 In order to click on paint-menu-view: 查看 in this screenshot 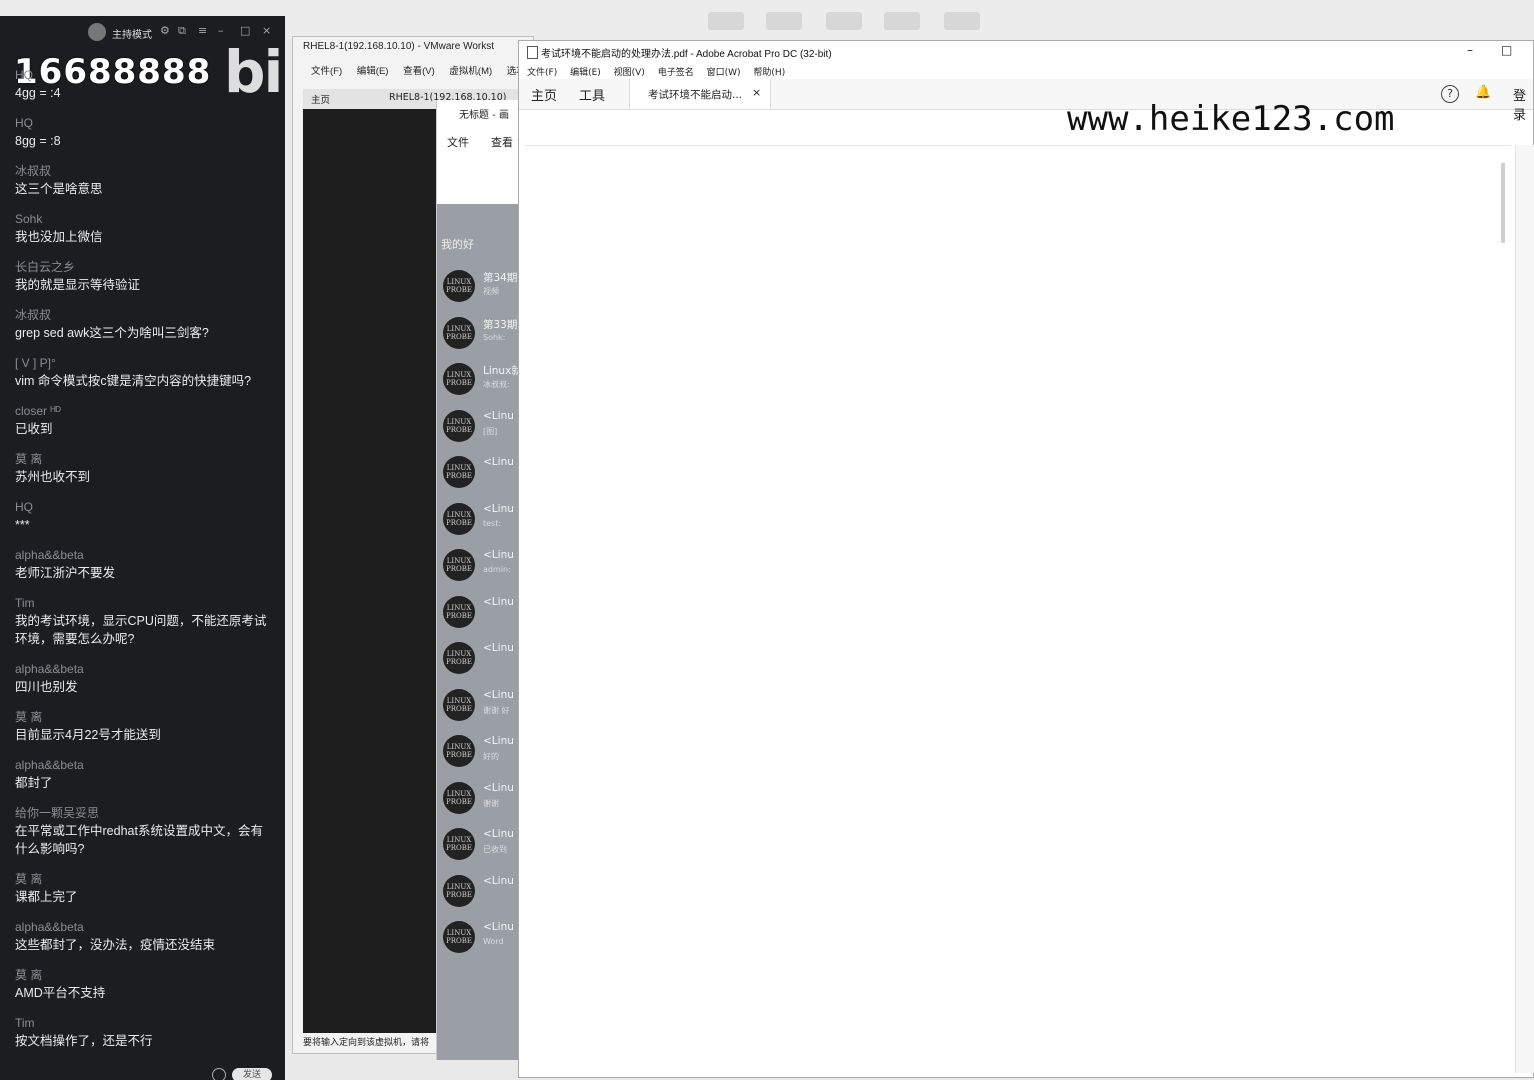, I will do `click(502, 142)`.